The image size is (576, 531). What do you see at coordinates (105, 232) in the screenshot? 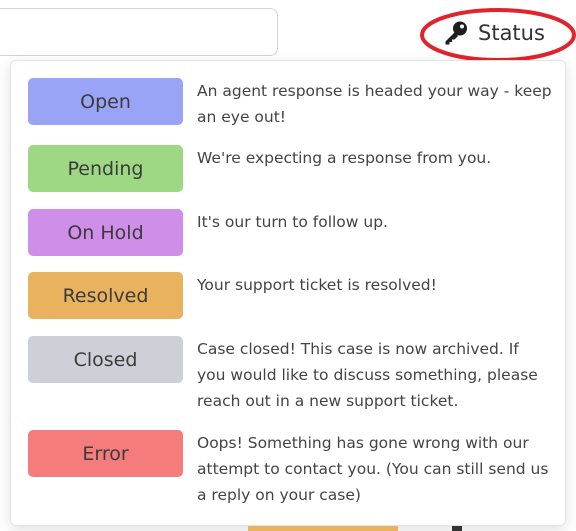
I see `status-badge-on-hold: On Hold` at bounding box center [105, 232].